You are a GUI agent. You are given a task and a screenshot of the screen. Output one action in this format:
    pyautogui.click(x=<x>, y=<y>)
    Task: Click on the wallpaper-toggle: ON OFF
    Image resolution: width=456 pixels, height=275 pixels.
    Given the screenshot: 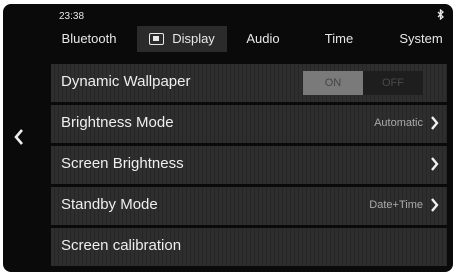 What is the action you would take?
    pyautogui.click(x=363, y=83)
    